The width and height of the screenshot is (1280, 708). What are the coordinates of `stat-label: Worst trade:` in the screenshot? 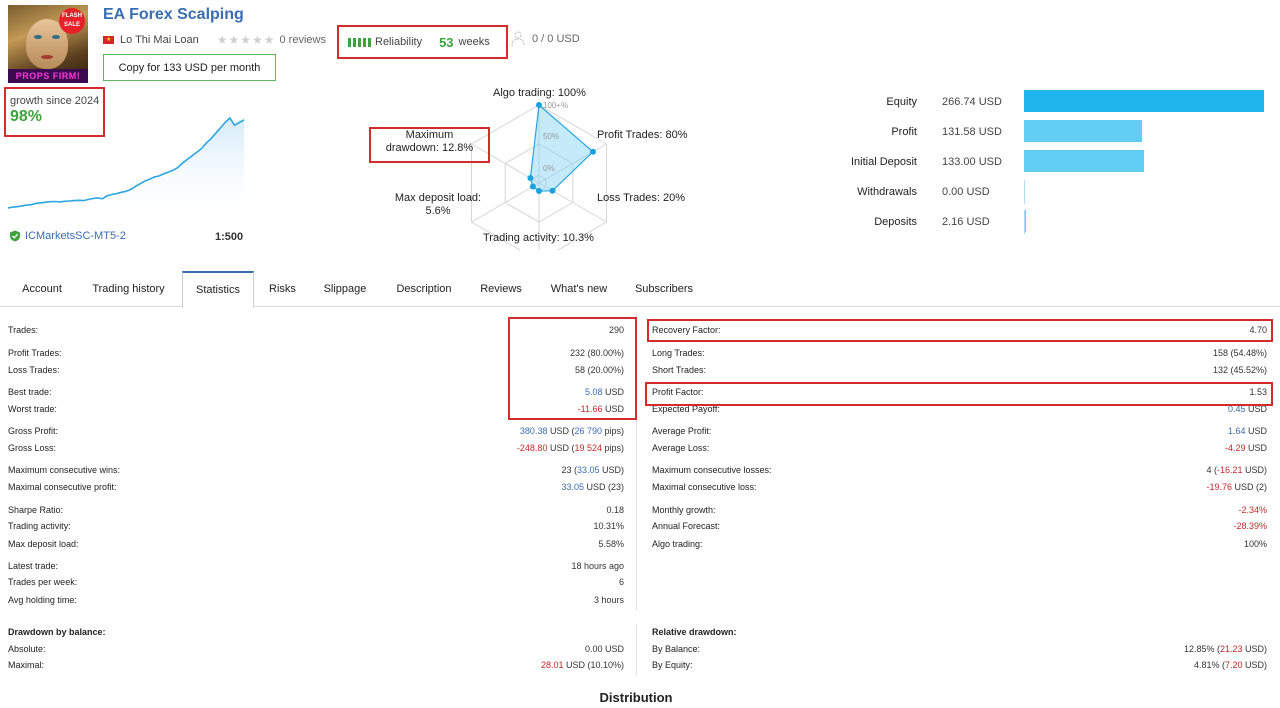 It's located at (32, 409).